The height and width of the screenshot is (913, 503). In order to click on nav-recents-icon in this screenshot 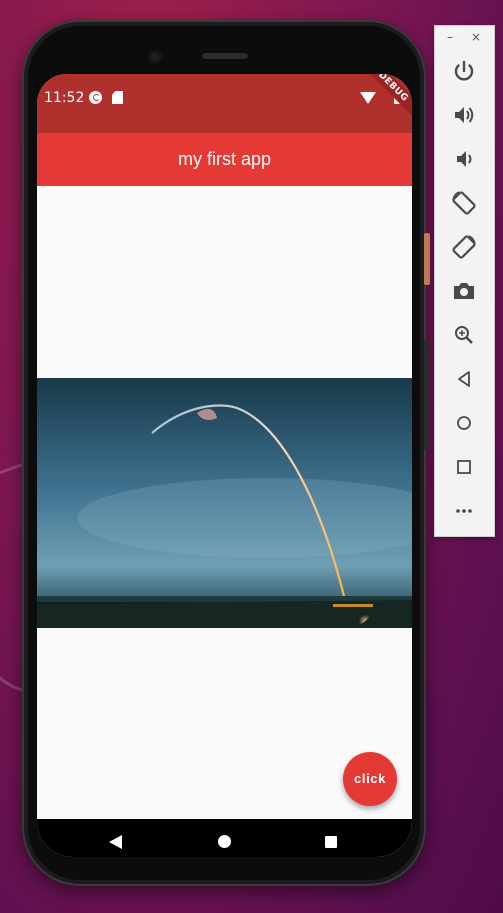, I will do `click(331, 842)`.